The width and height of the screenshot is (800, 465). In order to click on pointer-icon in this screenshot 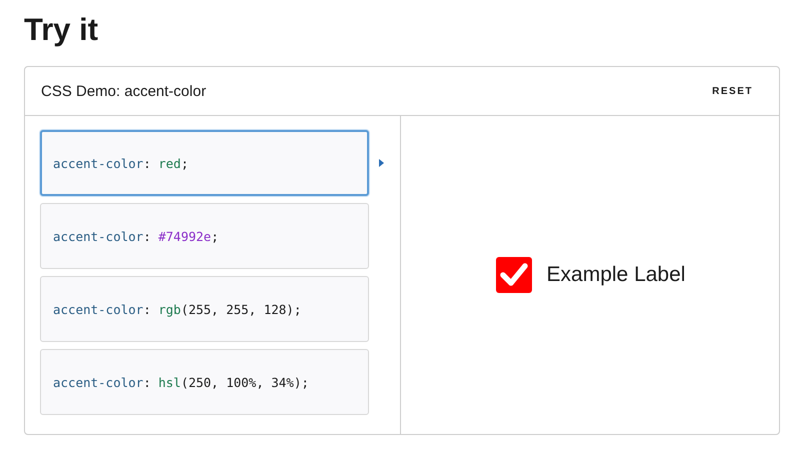, I will do `click(381, 163)`.